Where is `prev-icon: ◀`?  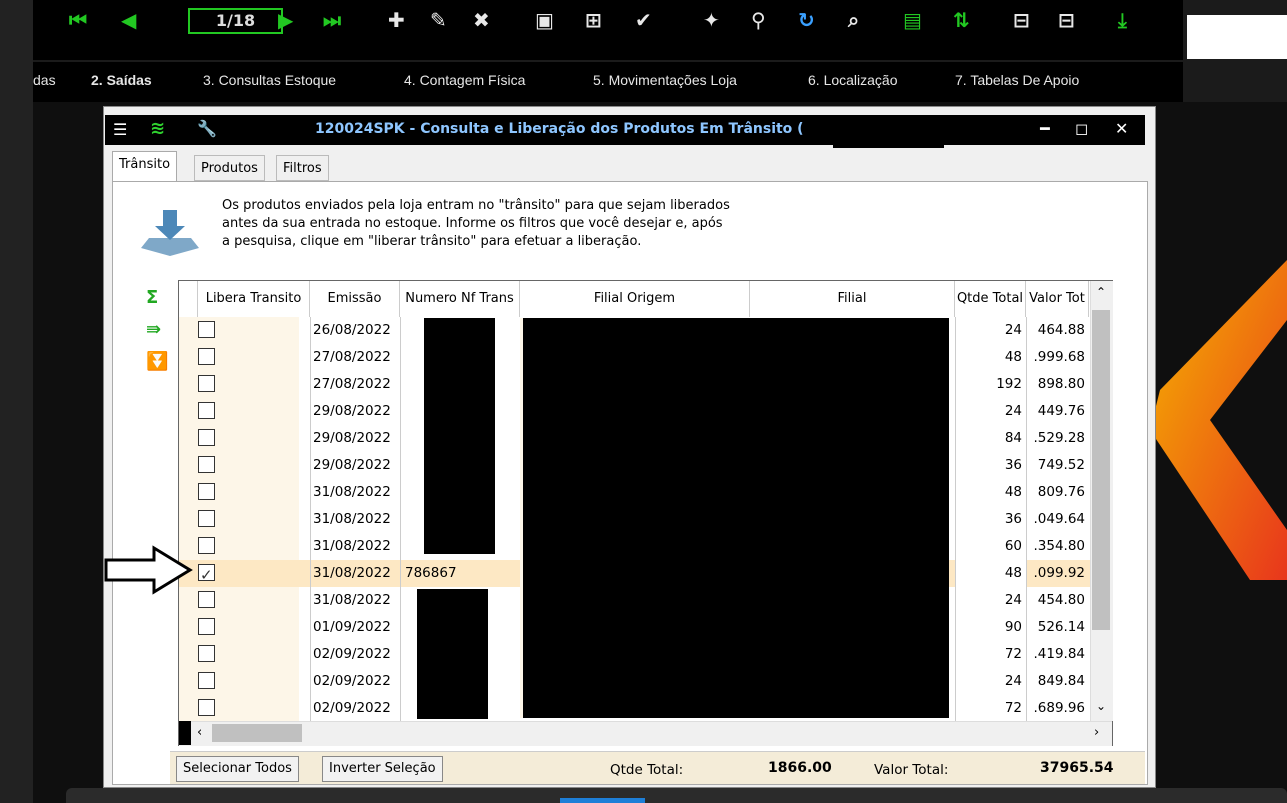 prev-icon: ◀ is located at coordinates (128, 20).